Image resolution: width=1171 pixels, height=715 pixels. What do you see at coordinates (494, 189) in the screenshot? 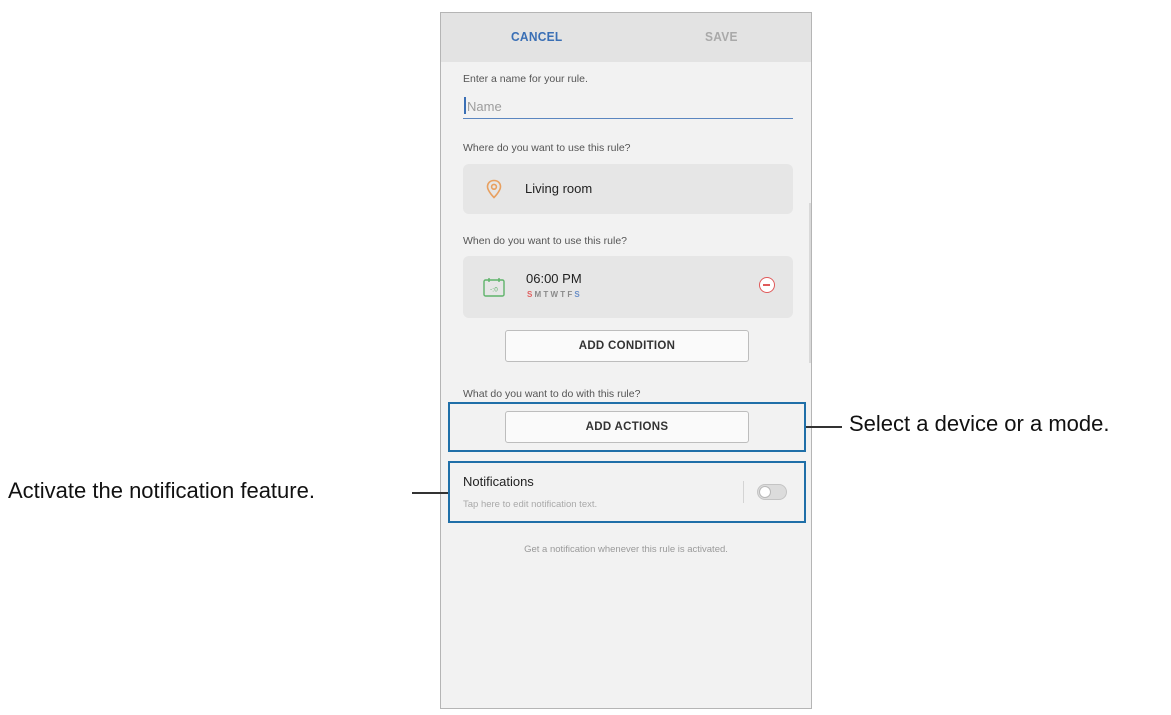
I see `location-pin-icon` at bounding box center [494, 189].